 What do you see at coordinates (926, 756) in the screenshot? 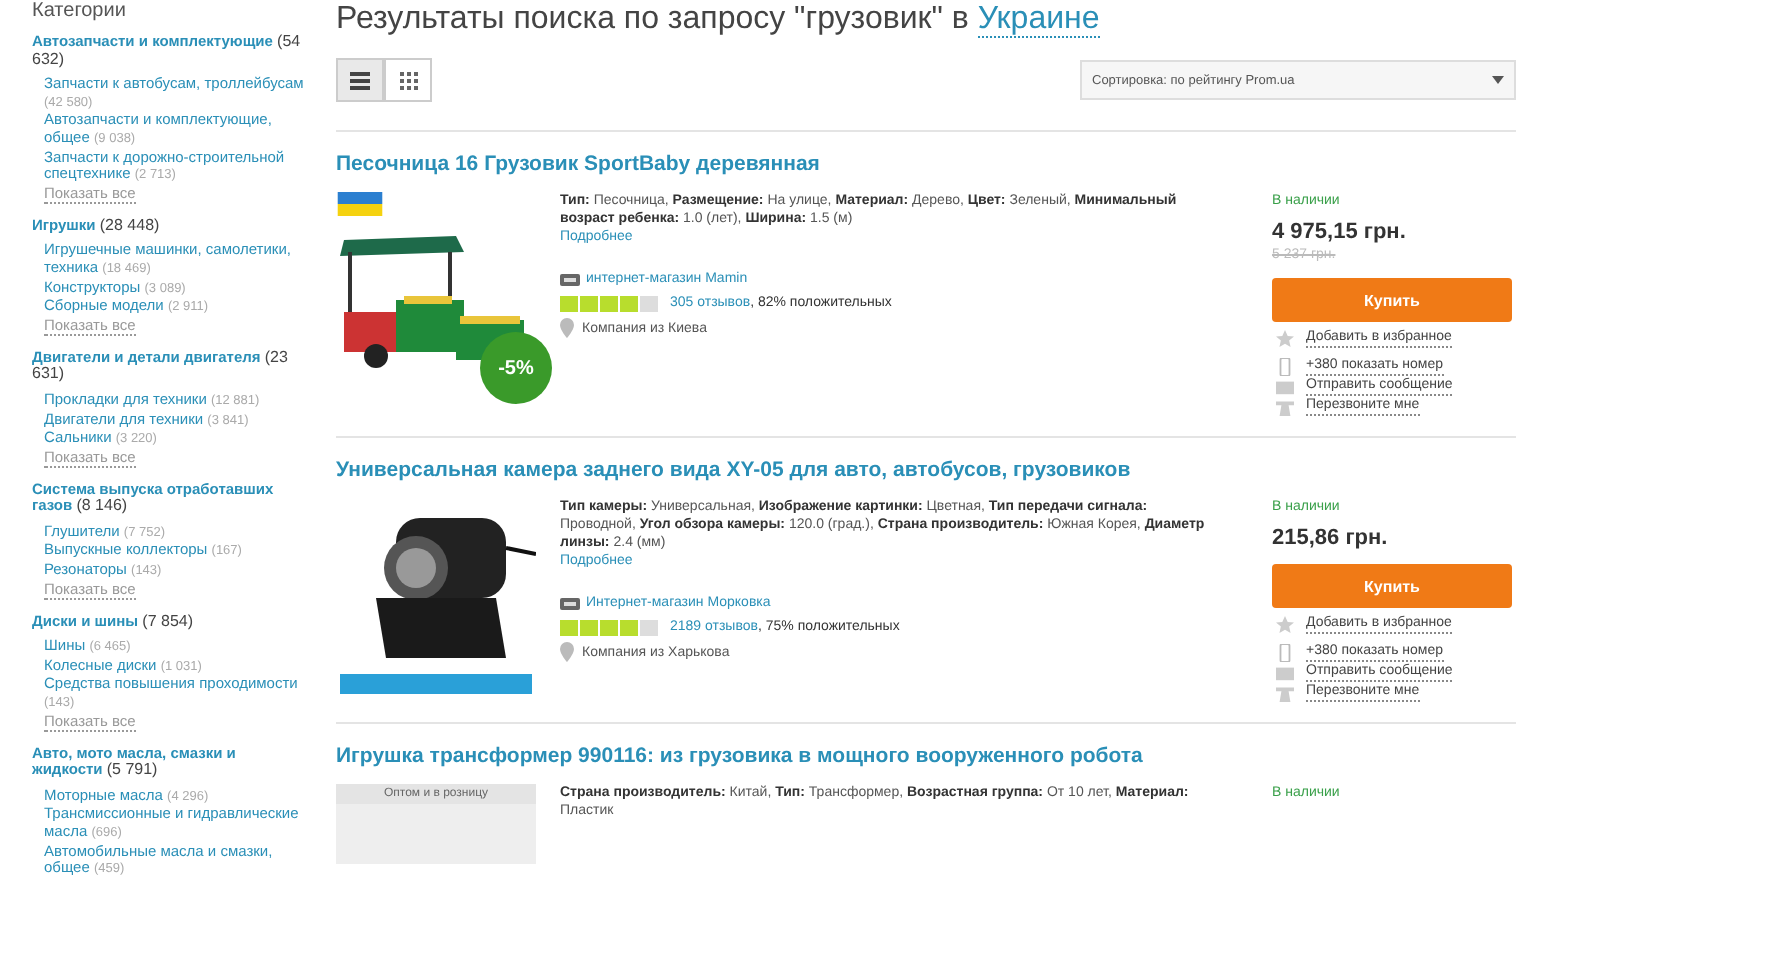
I see `product-title-link: Игрушка трансформер 990116: из грузовика в мощного вооруженного робота` at bounding box center [926, 756].